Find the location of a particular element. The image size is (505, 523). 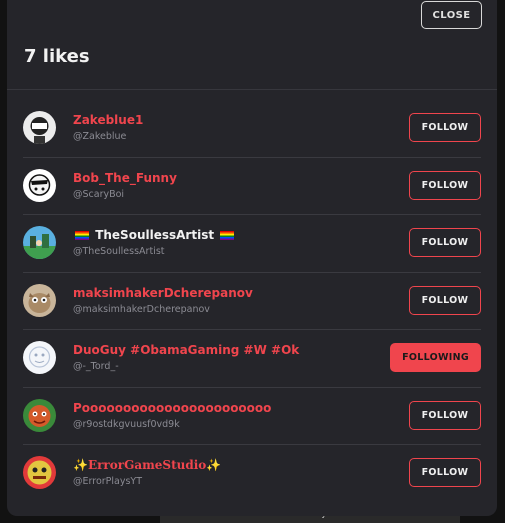

user-name-text: TheSoullessArtist is located at coordinates (155, 235).